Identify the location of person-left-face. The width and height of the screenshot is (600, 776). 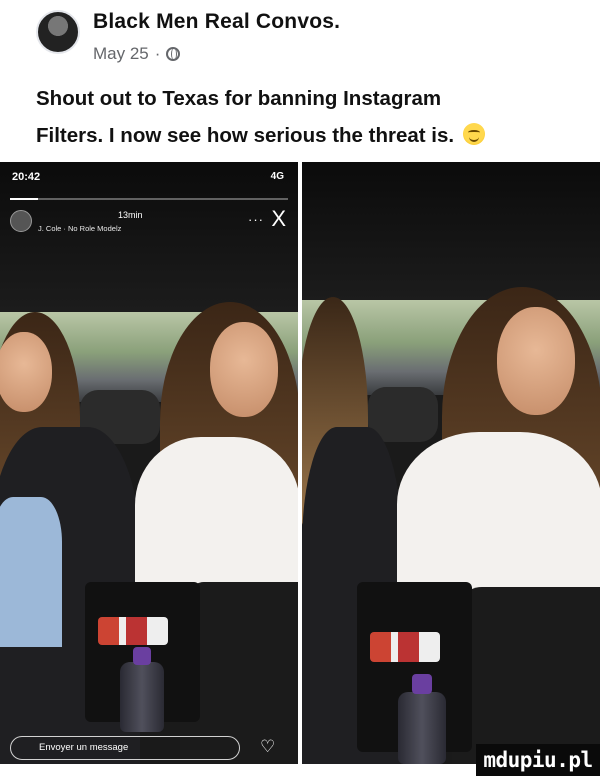
(26, 372).